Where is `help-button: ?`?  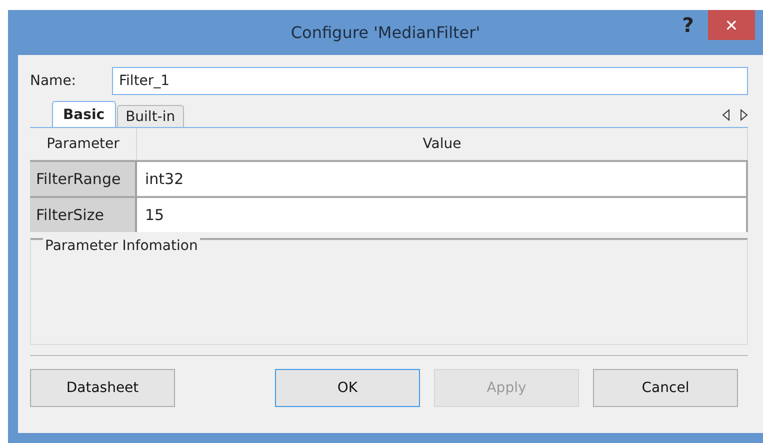
help-button: ? is located at coordinates (688, 25).